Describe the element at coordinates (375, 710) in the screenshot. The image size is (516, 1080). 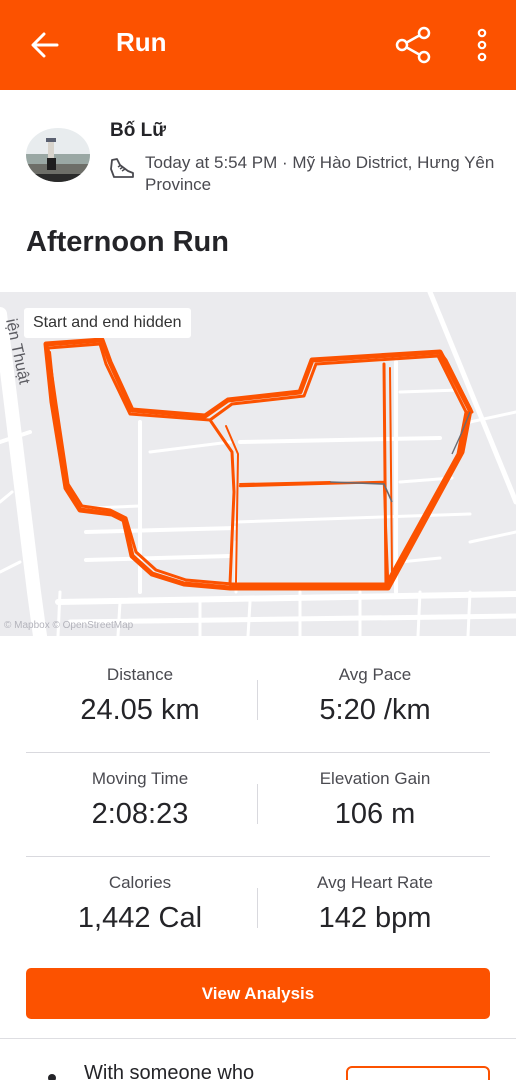
I see `stat-value: 5:20 /km` at that location.